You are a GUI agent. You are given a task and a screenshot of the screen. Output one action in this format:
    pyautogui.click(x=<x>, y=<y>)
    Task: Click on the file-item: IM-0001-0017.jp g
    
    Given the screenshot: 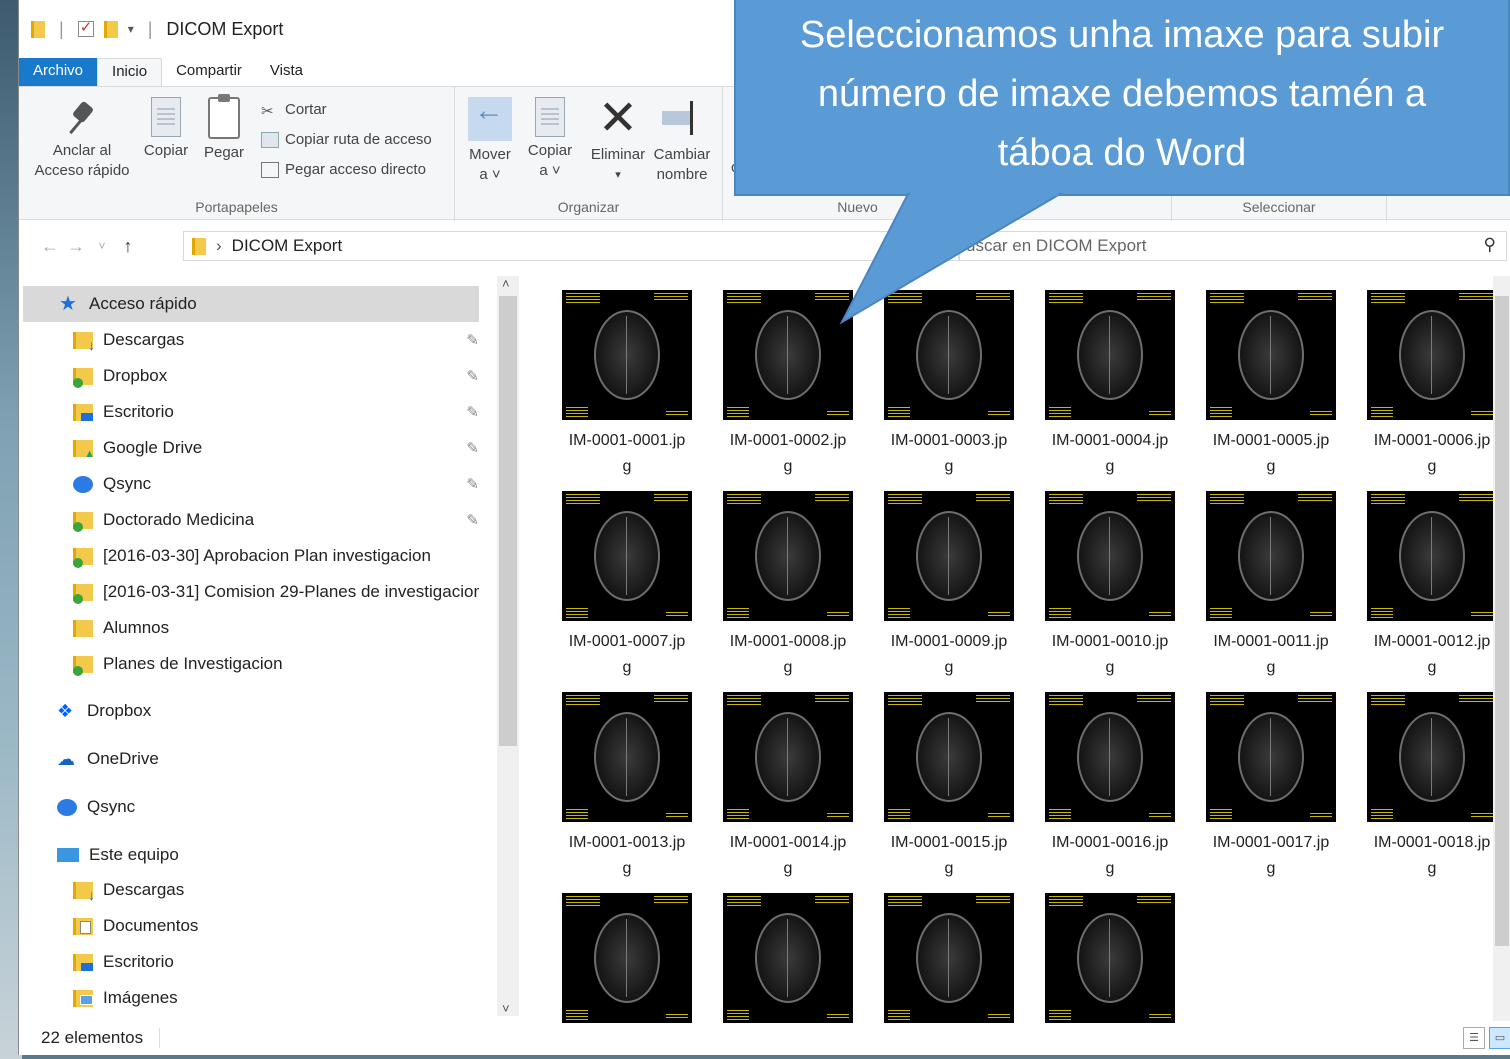 What is the action you would take?
    pyautogui.click(x=1271, y=787)
    